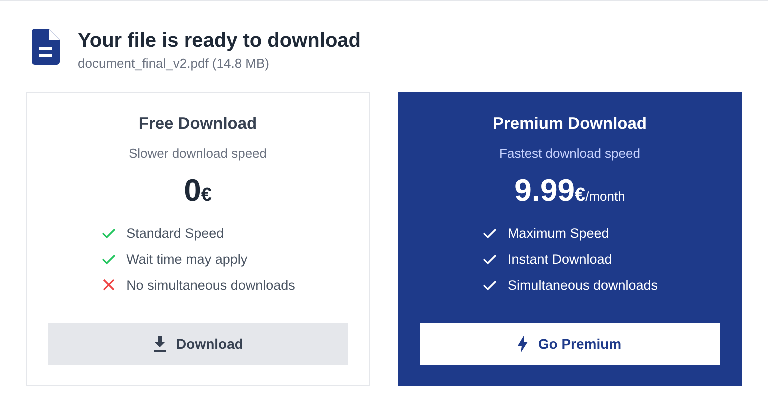  Describe the element at coordinates (159, 344) in the screenshot. I see `download-icon` at that location.